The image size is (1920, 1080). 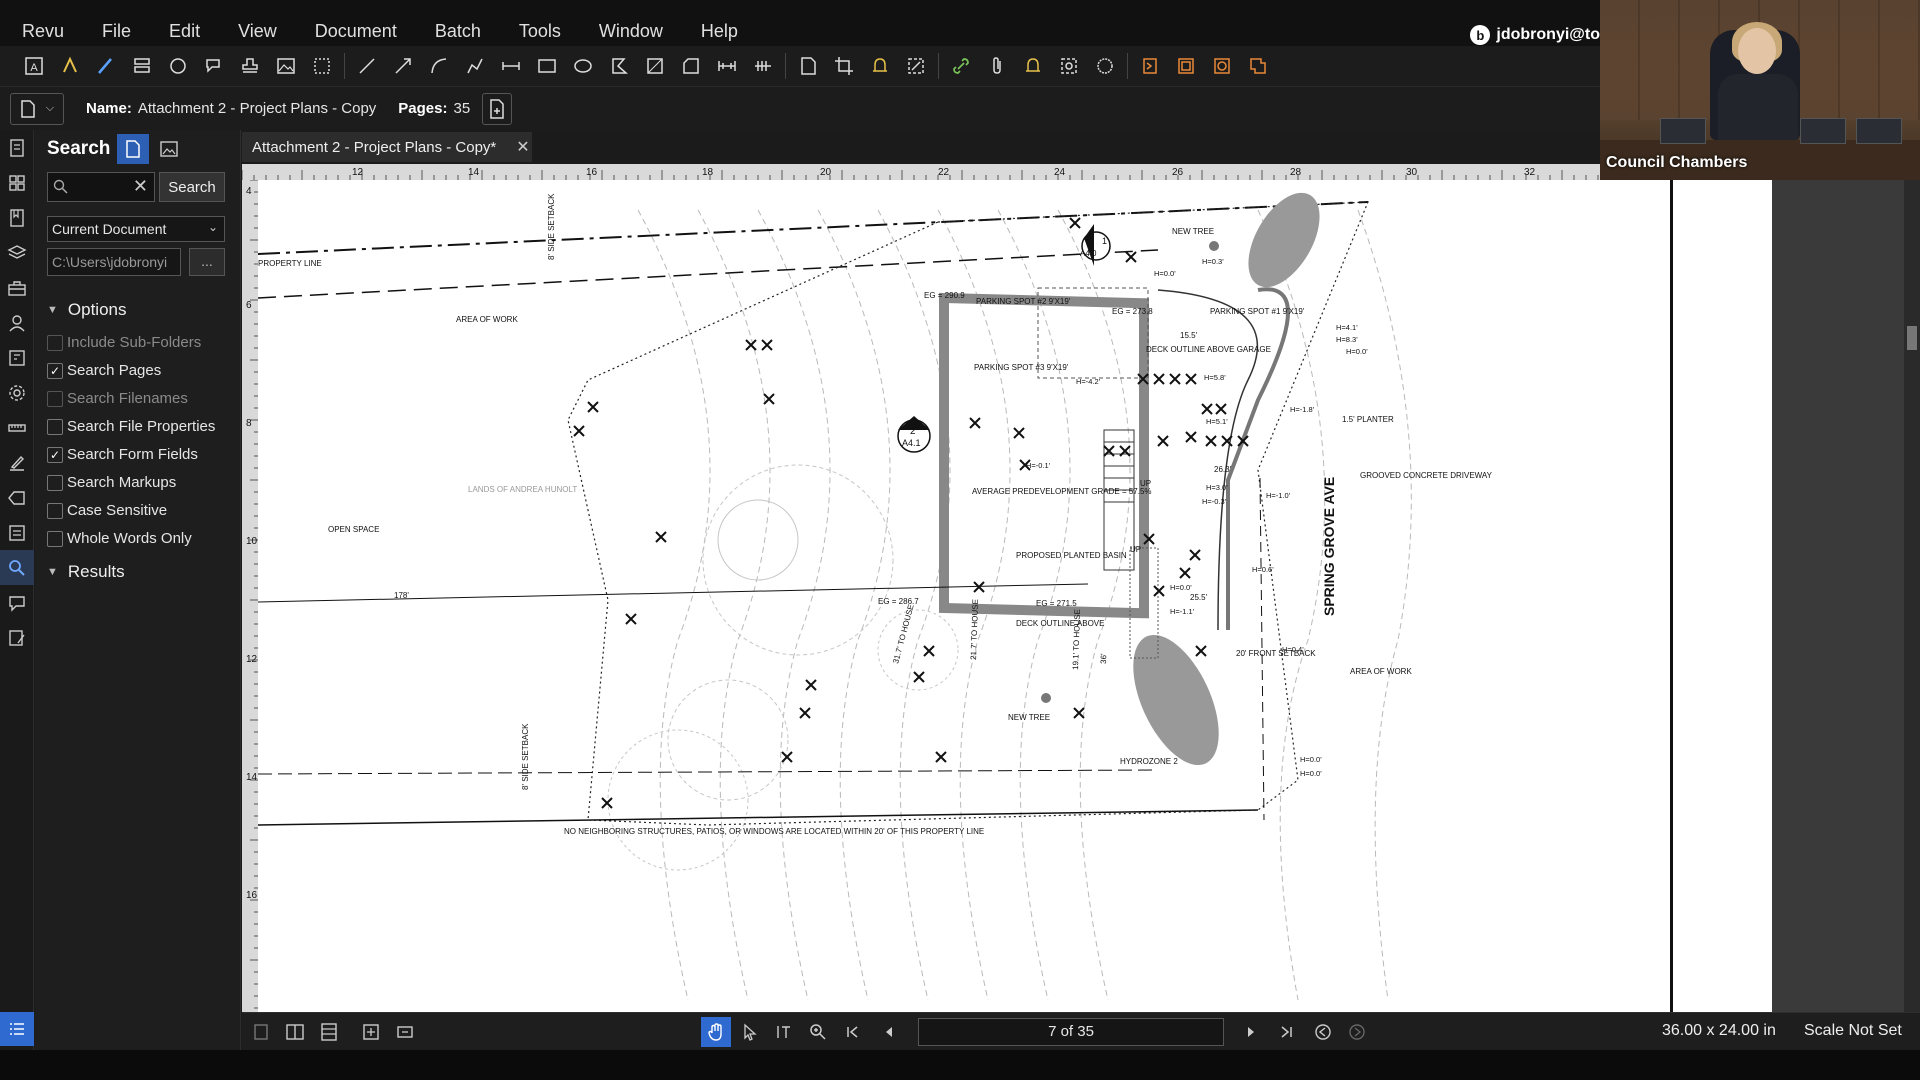 I want to click on attachment-tool, so click(x=997, y=66).